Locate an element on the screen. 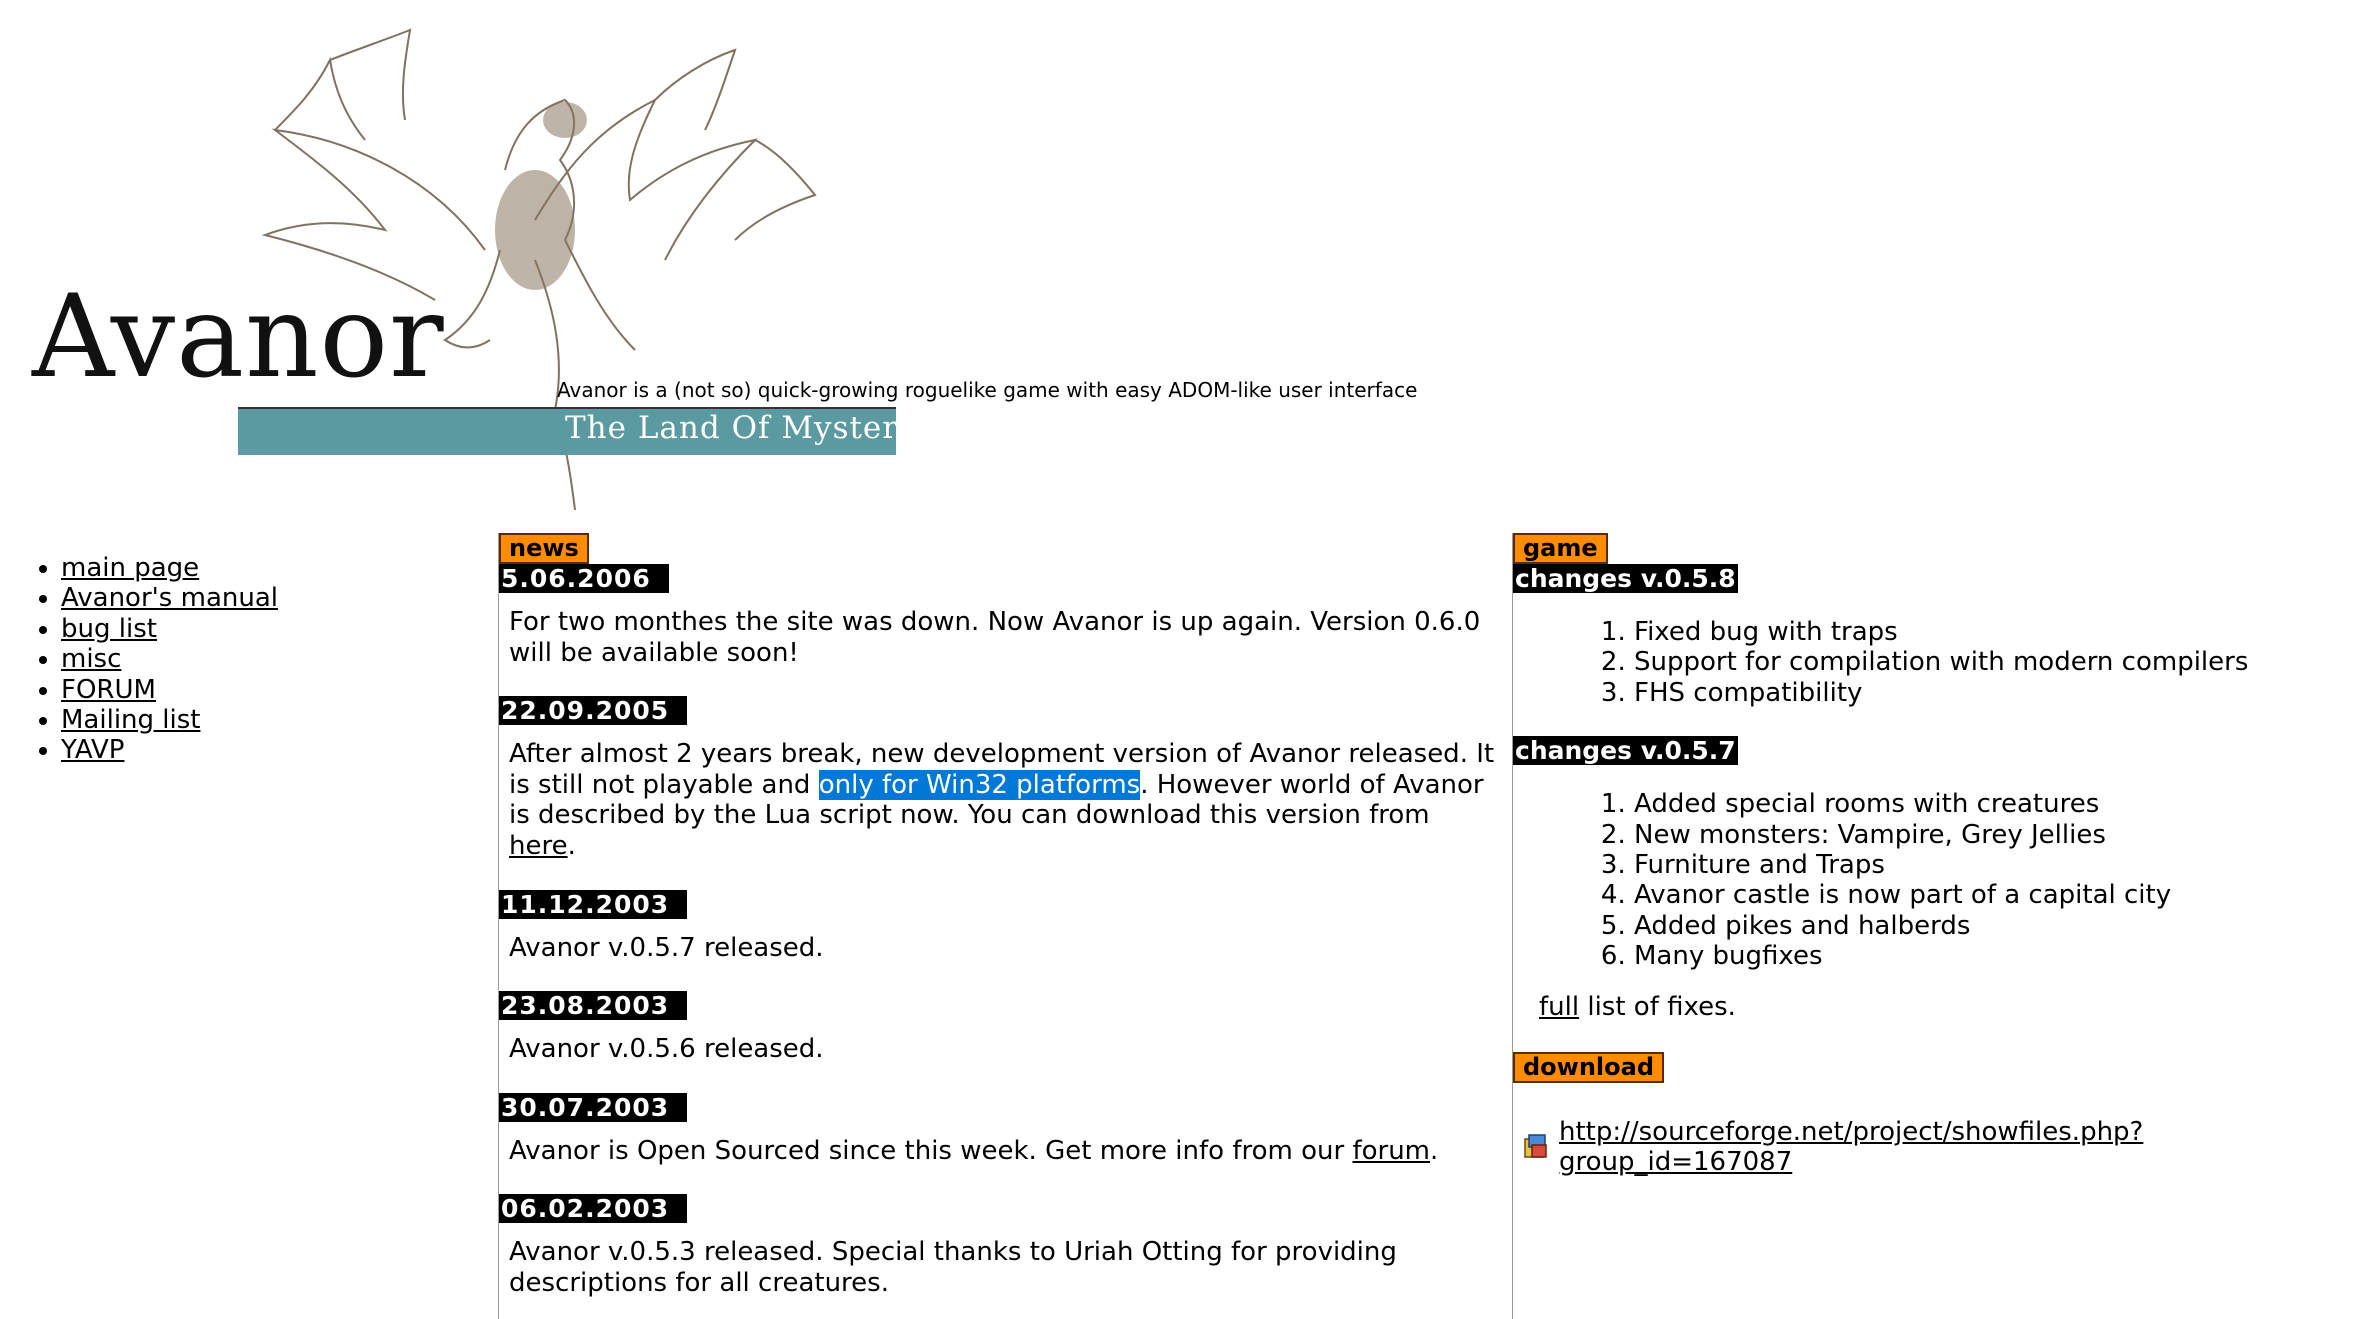  news-date: 23.08.2003 is located at coordinates (593, 1006).